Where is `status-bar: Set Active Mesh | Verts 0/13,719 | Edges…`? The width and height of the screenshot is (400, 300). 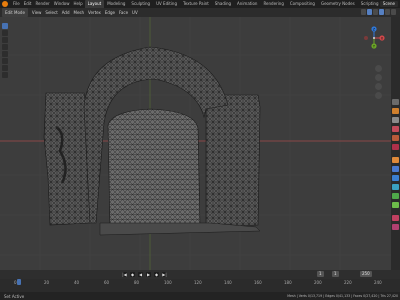
status-bar: Set Active Mesh | Verts 0/13,719 | Edges… is located at coordinates (200, 296).